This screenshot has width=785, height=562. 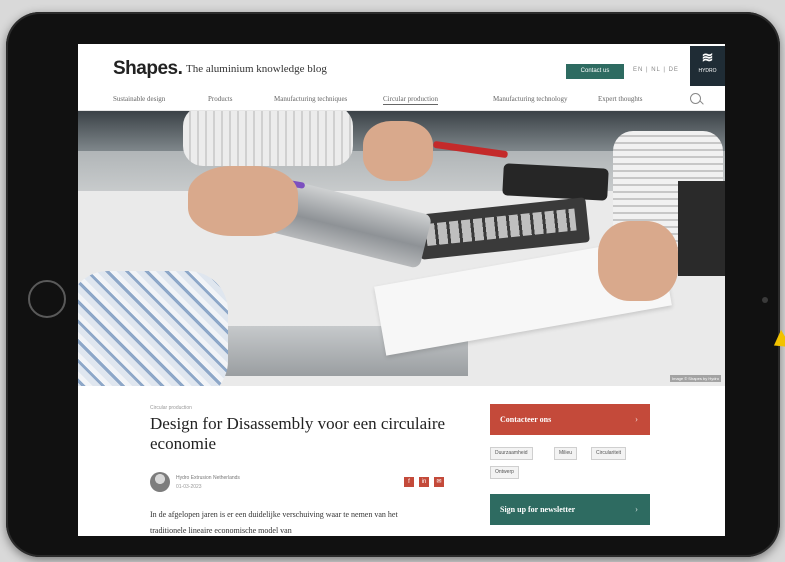 I want to click on search-icon, so click(x=695, y=98).